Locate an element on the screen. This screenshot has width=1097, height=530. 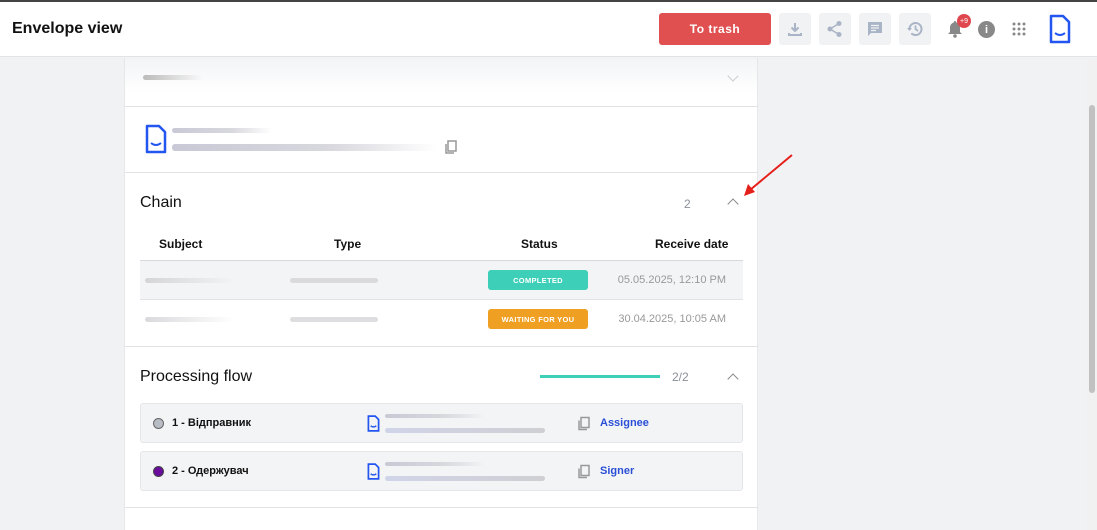
status-badge: COMPLETED is located at coordinates (538, 280).